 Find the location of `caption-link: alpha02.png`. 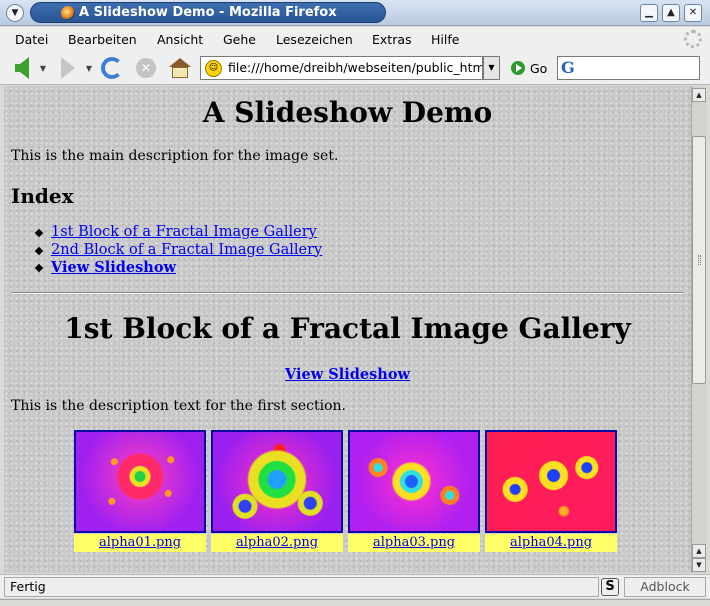

caption-link: alpha02.png is located at coordinates (277, 542).